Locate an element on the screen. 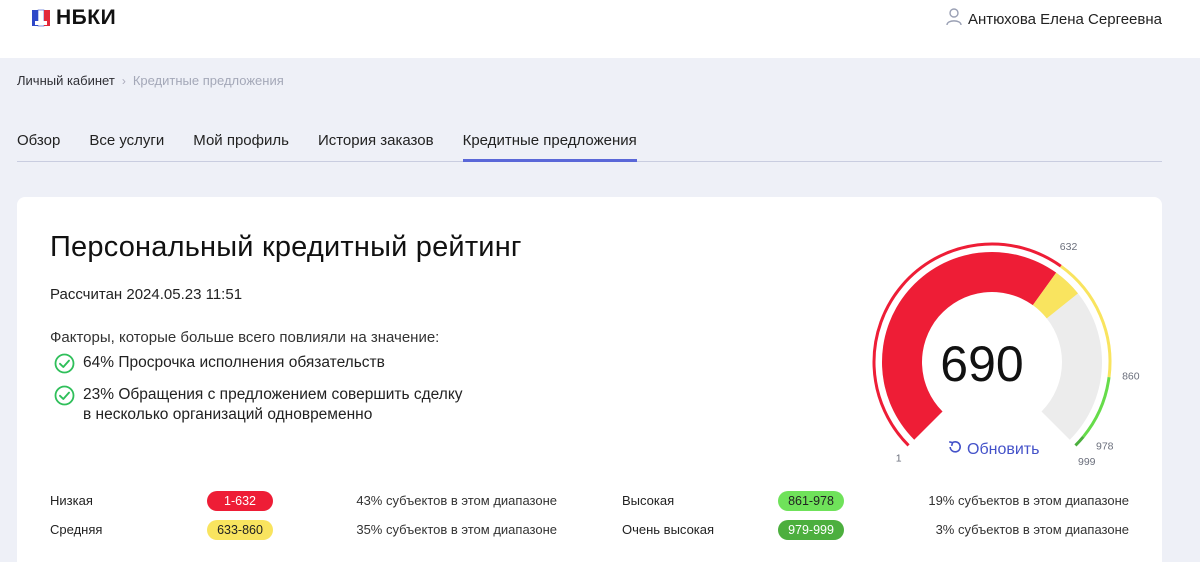 The image size is (1200, 562). legend-share-very-high: 3% субъектов в этом диапазоне is located at coordinates (1032, 529).